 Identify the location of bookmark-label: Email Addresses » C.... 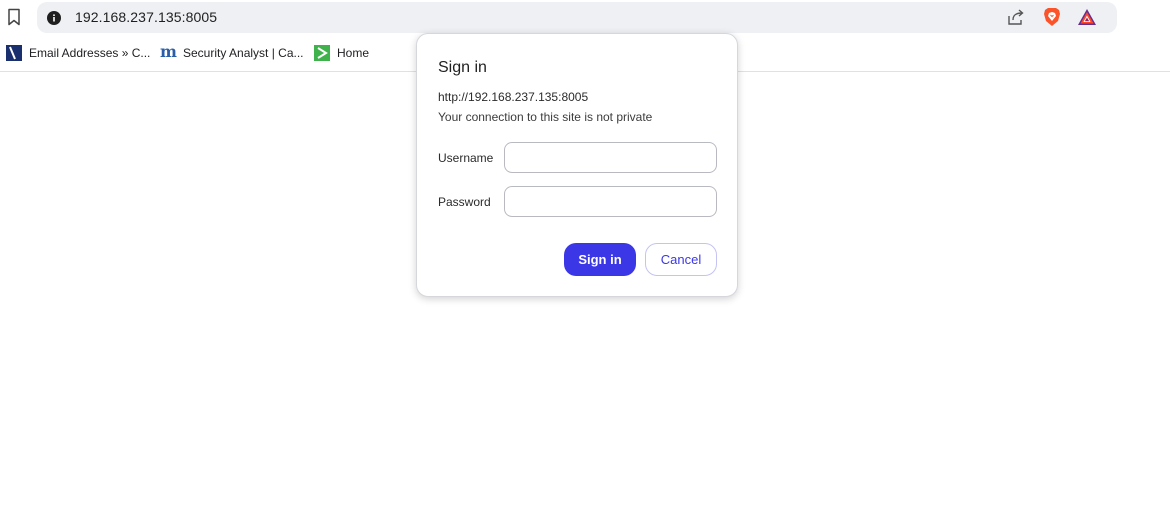
(90, 53).